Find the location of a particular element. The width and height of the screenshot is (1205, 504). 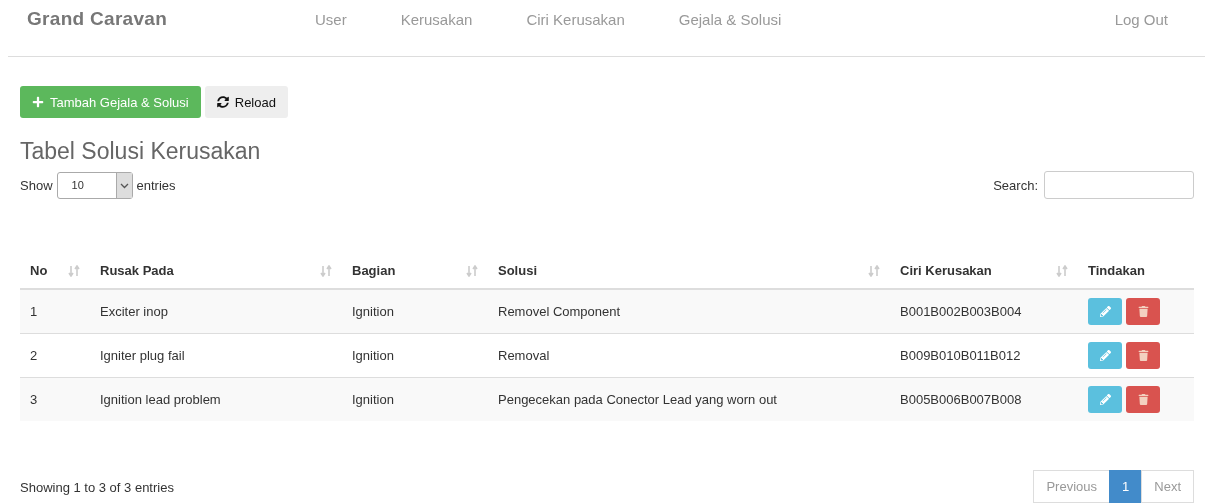

table-cell: Ignition lead problem is located at coordinates (216, 399).